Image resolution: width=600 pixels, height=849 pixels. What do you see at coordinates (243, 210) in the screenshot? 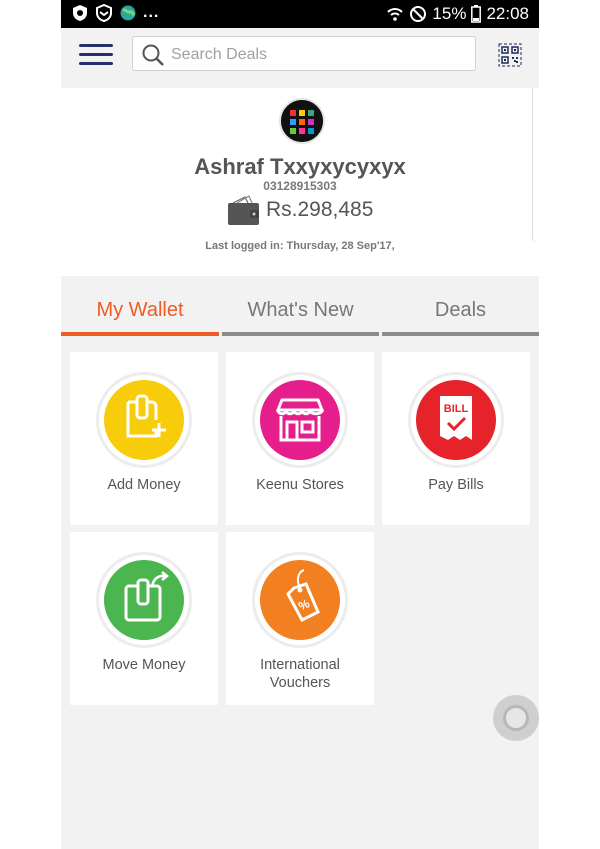
I see `wallet-icon` at bounding box center [243, 210].